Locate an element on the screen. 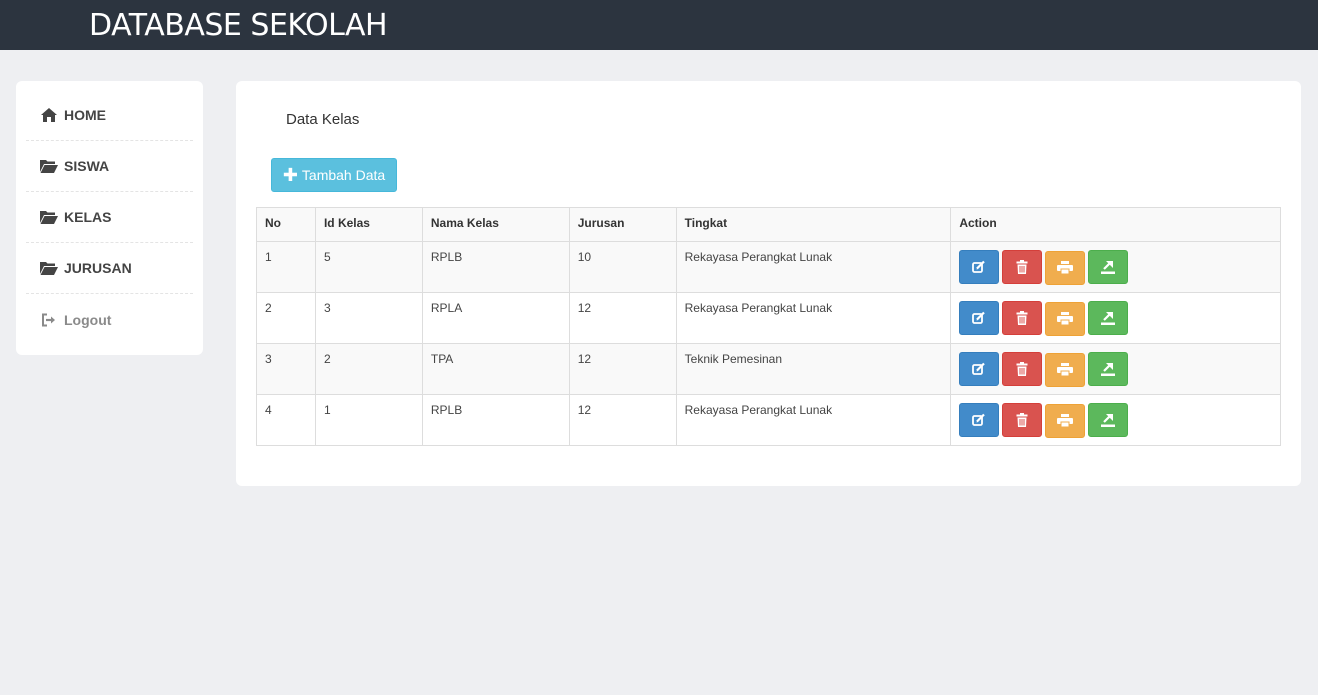 The width and height of the screenshot is (1318, 695). table-row: 2 3 RPLA 12 Rekayasa Perangkat Lunak is located at coordinates (768, 318).